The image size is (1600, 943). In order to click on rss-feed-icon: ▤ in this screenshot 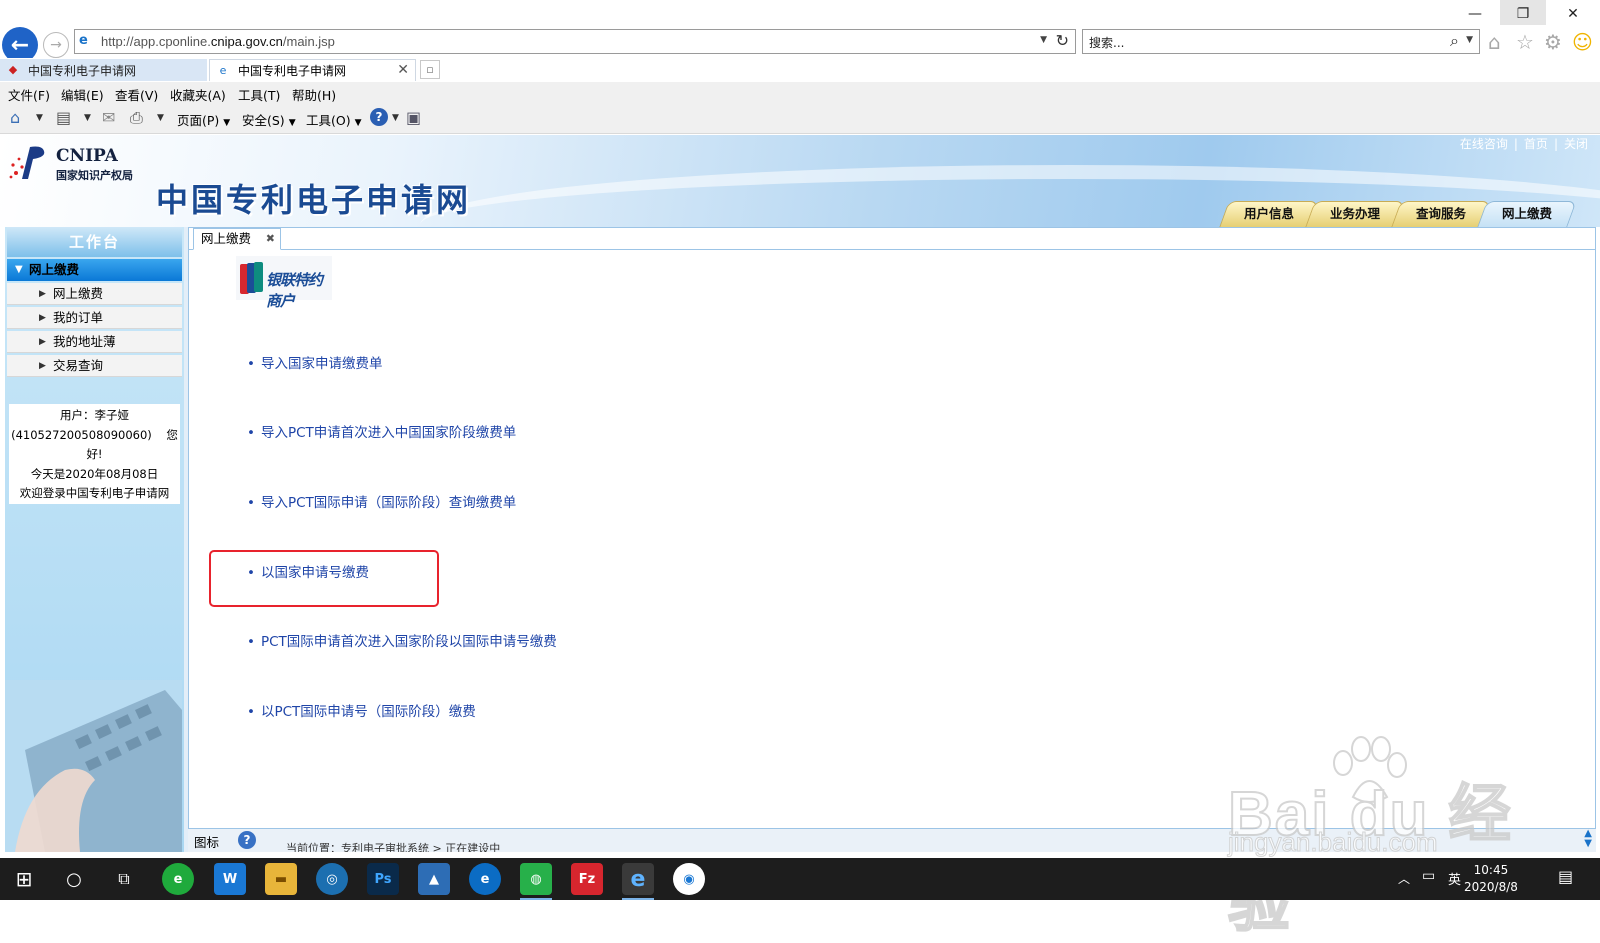, I will do `click(63, 117)`.